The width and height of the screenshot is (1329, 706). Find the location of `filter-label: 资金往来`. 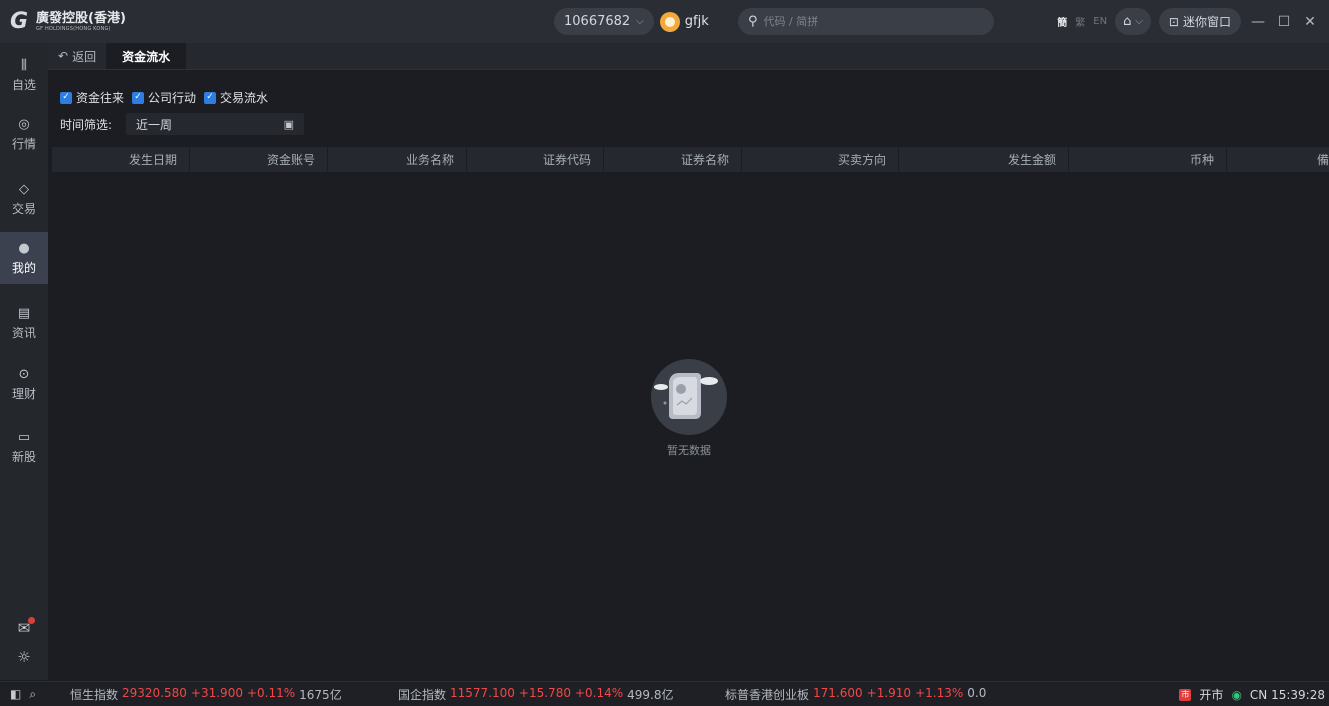

filter-label: 资金往来 is located at coordinates (100, 98).